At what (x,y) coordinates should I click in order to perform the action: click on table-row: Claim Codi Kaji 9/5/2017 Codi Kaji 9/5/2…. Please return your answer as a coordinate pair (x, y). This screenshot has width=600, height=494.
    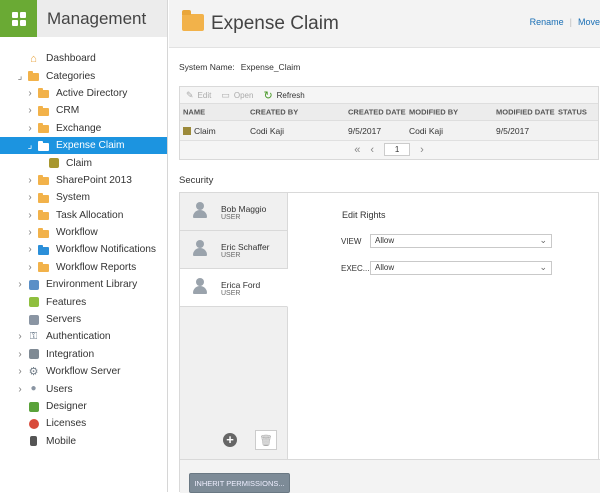
    Looking at the image, I should click on (389, 131).